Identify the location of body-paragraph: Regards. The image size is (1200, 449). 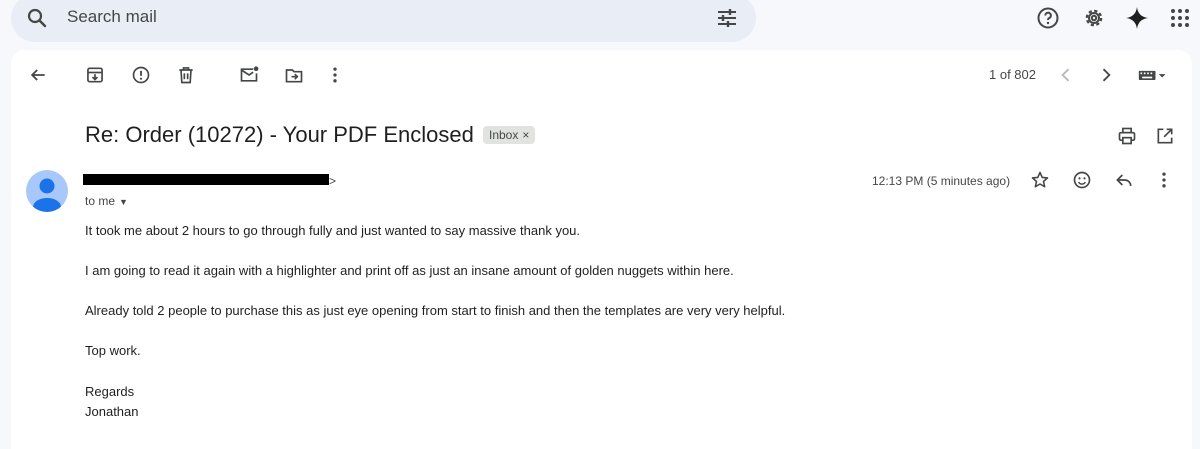
(110, 391).